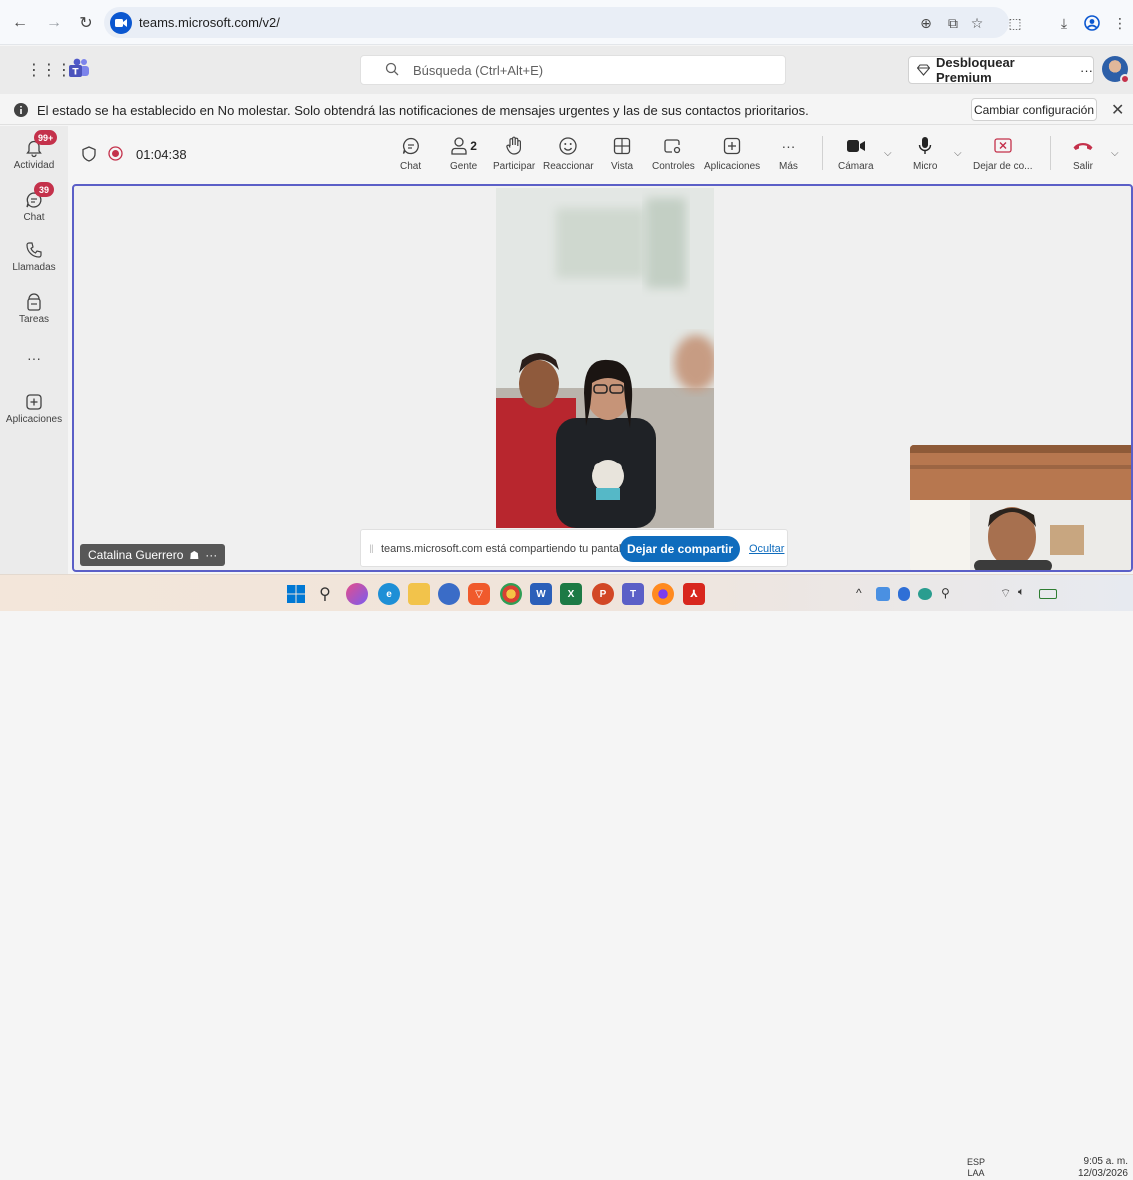  Describe the element at coordinates (209, 22) in the screenshot. I see `url-text: teams.microsoft.com/v2/` at that location.